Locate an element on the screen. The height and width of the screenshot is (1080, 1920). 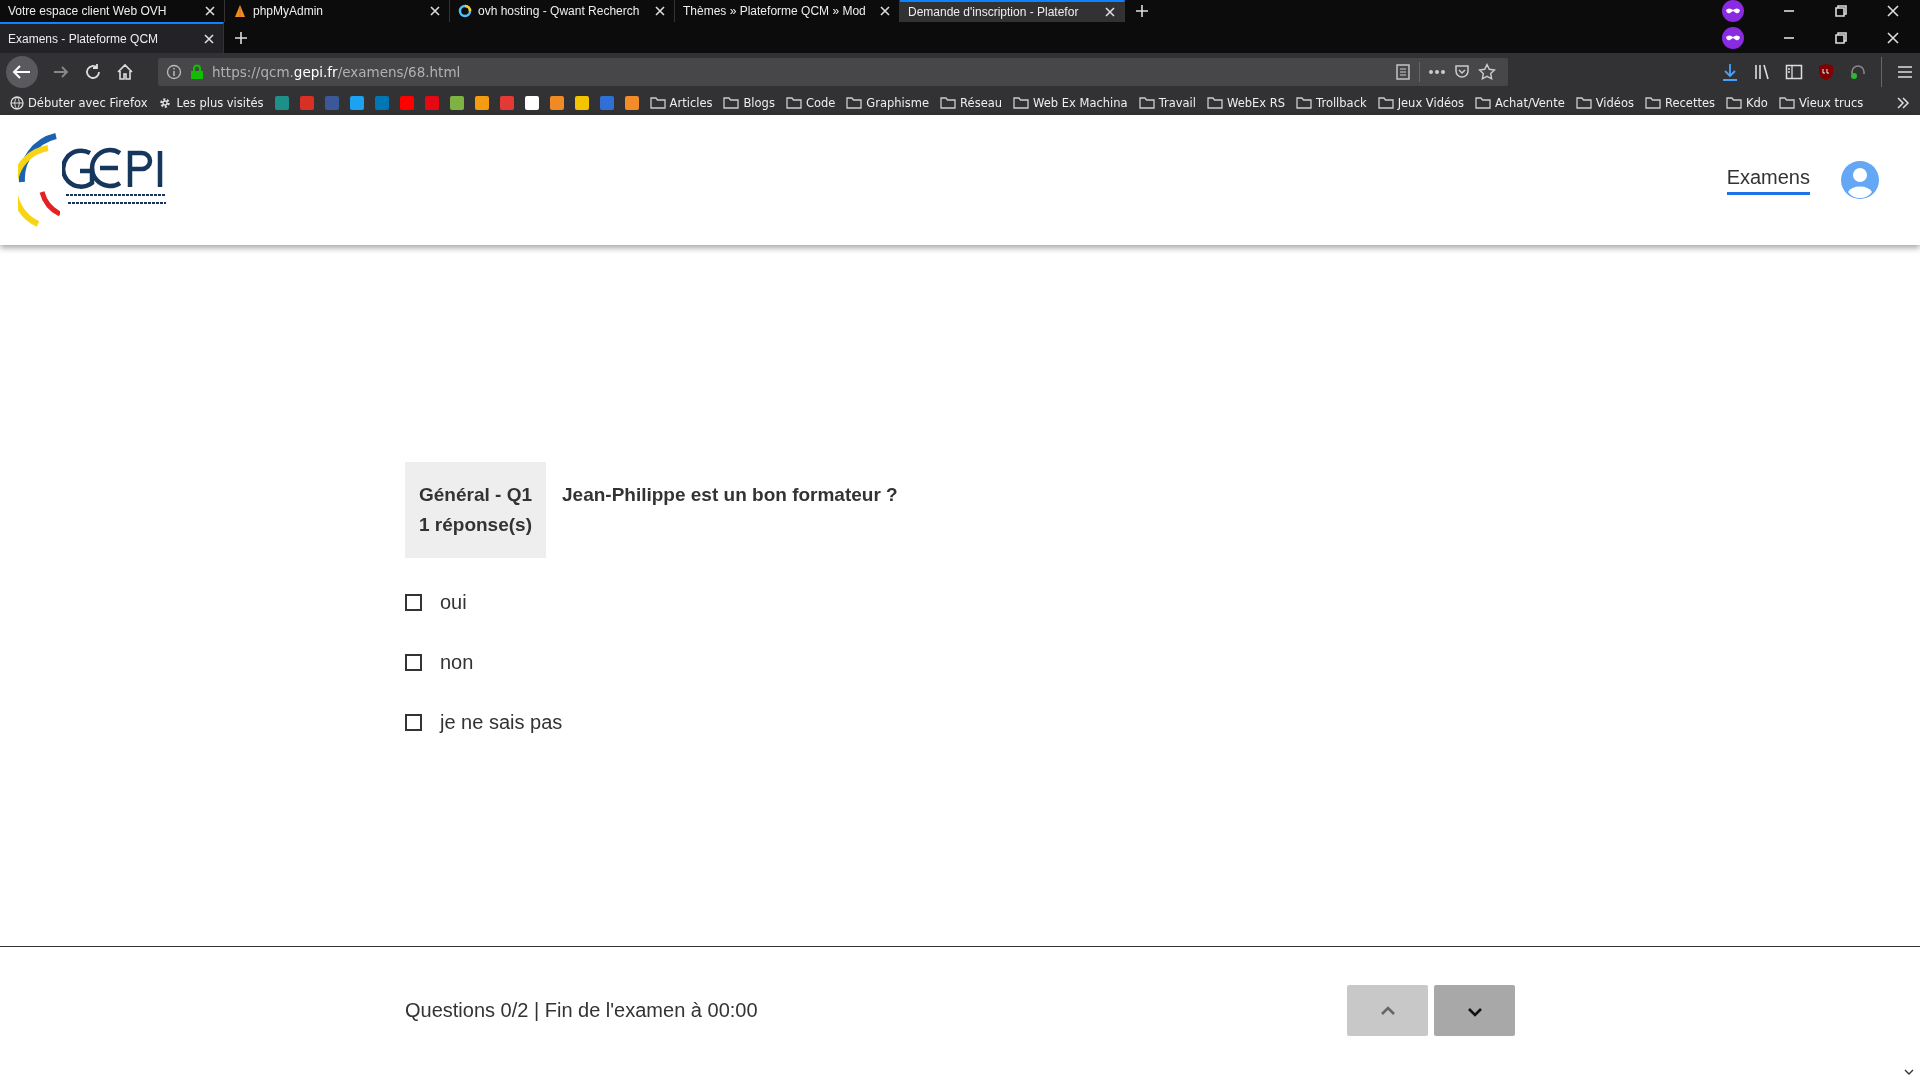
address-bar: https://qcm.gepi.fr/examens/68.html is located at coordinates (833, 71).